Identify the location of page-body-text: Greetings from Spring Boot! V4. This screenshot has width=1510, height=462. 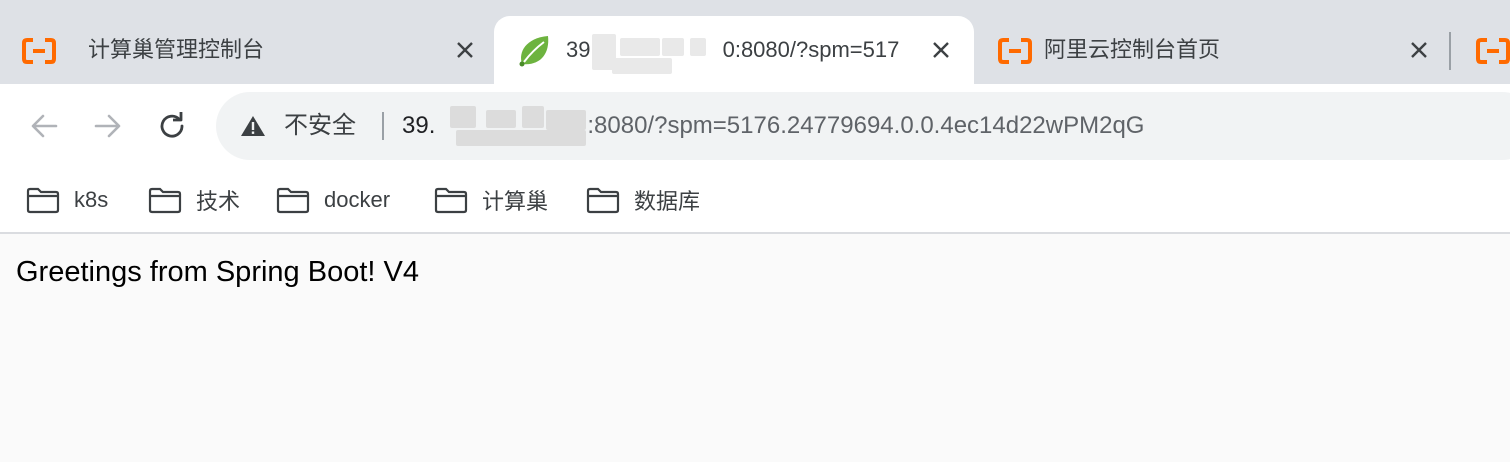
(217, 272).